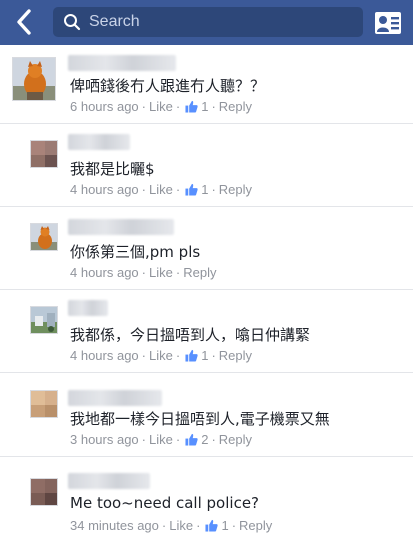 This screenshot has width=413, height=540. What do you see at coordinates (72, 22) in the screenshot?
I see `search-icon` at bounding box center [72, 22].